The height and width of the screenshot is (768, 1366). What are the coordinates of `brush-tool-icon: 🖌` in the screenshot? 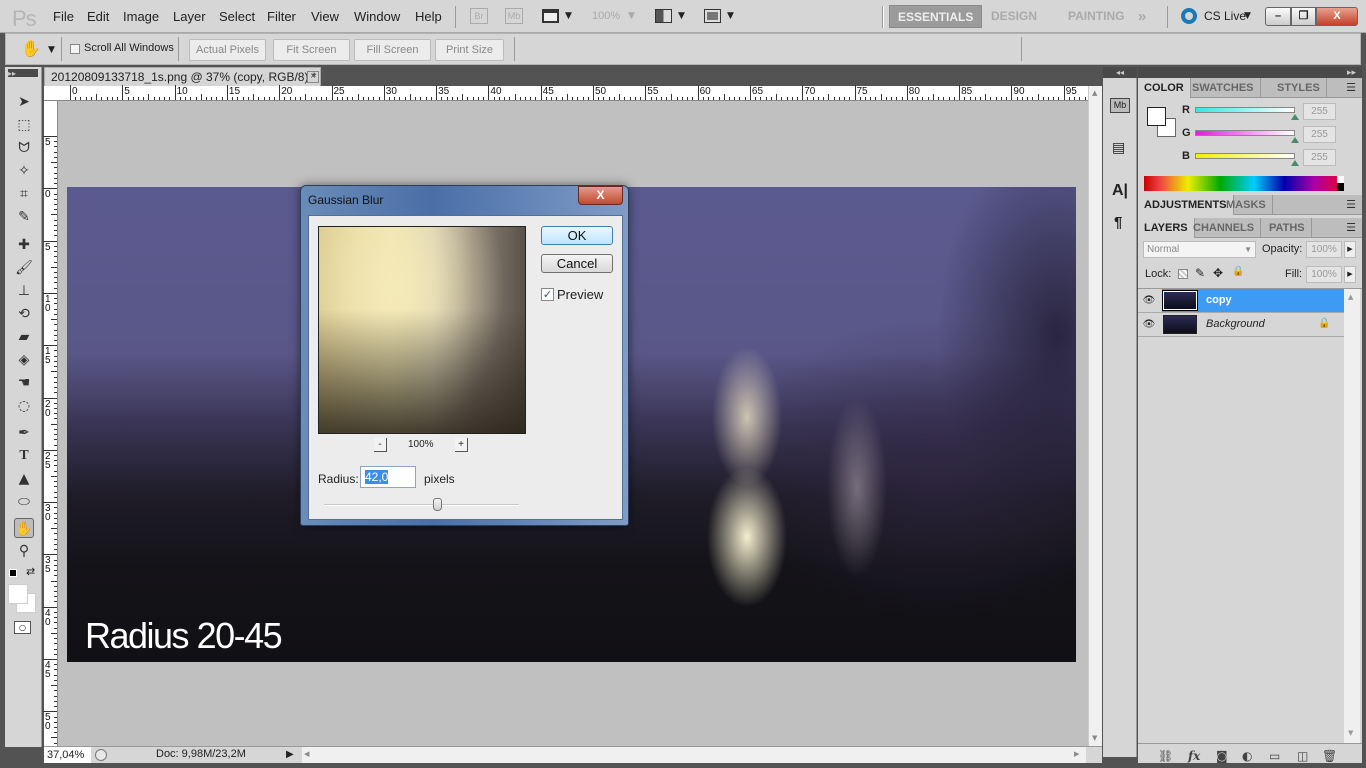 It's located at (24, 268).